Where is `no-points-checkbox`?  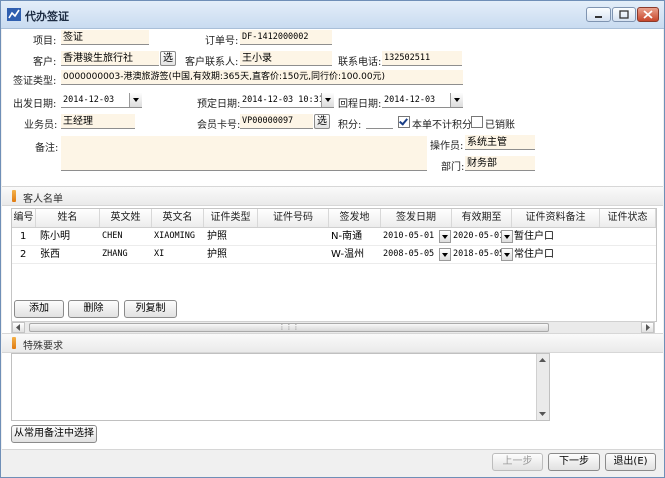
no-points-checkbox is located at coordinates (404, 122).